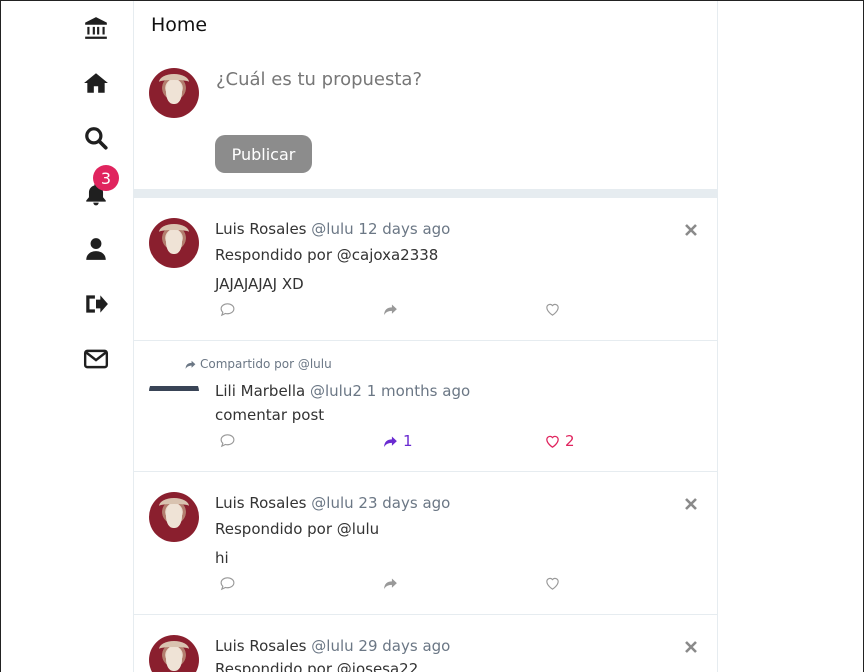 The height and width of the screenshot is (672, 864). I want to click on post-author-line: Luis Rosales @lulu 29 days ago, so click(332, 646).